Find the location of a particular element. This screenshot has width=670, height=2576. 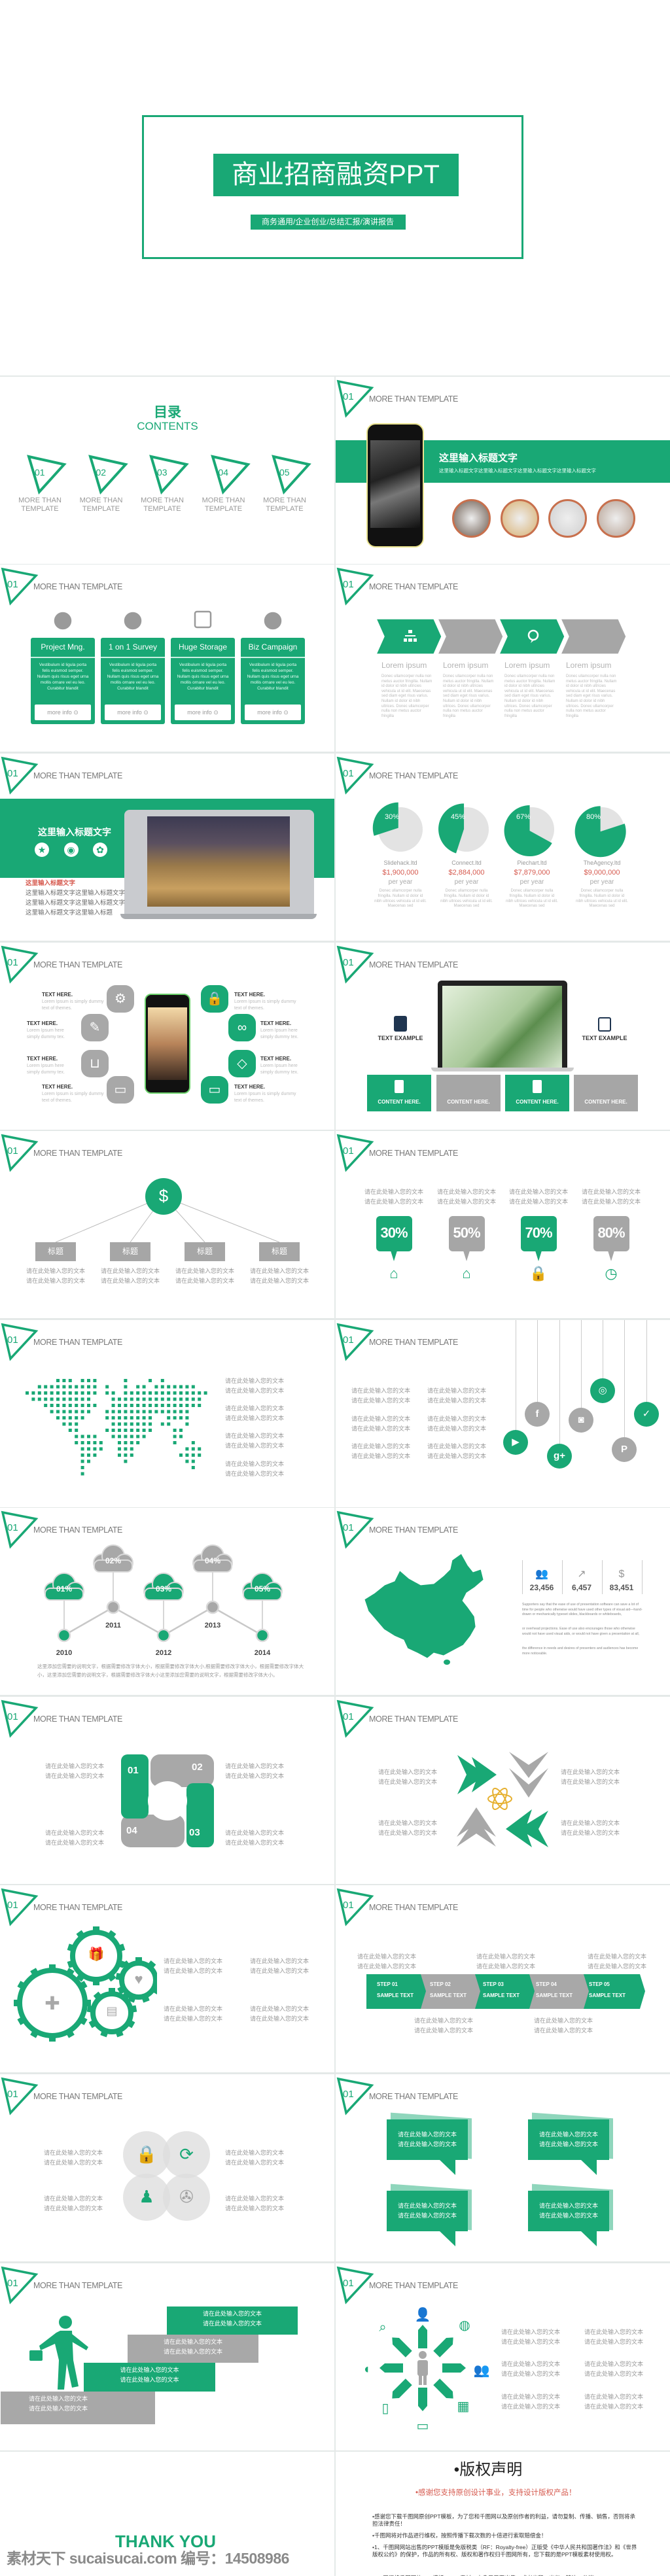

company-name: TheAgency.ltd is located at coordinates (602, 863).